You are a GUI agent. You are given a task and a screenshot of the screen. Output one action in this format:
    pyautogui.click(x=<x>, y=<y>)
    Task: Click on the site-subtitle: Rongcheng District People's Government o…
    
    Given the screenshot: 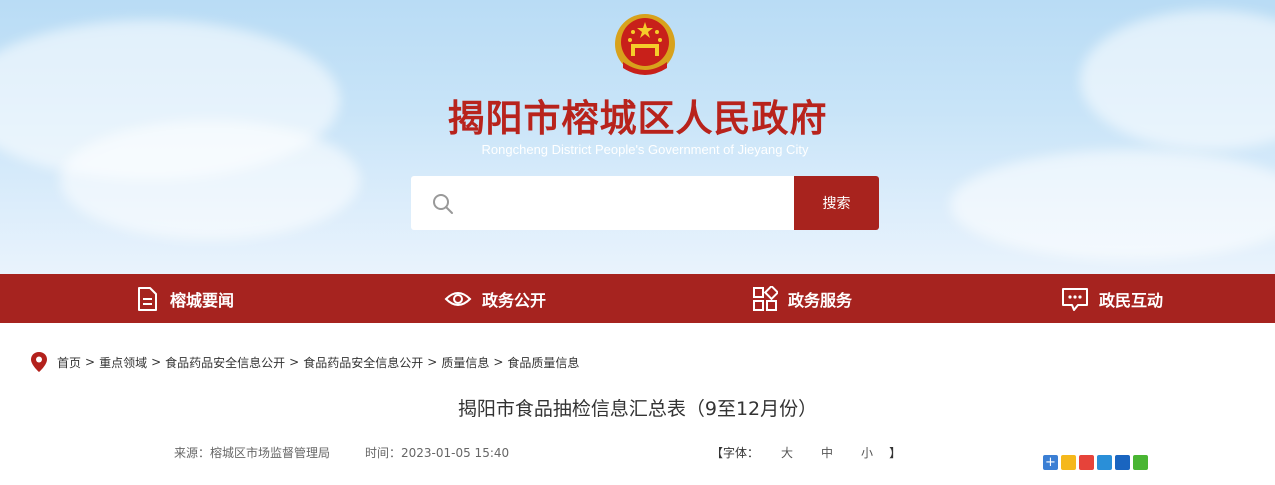 What is the action you would take?
    pyautogui.click(x=645, y=149)
    